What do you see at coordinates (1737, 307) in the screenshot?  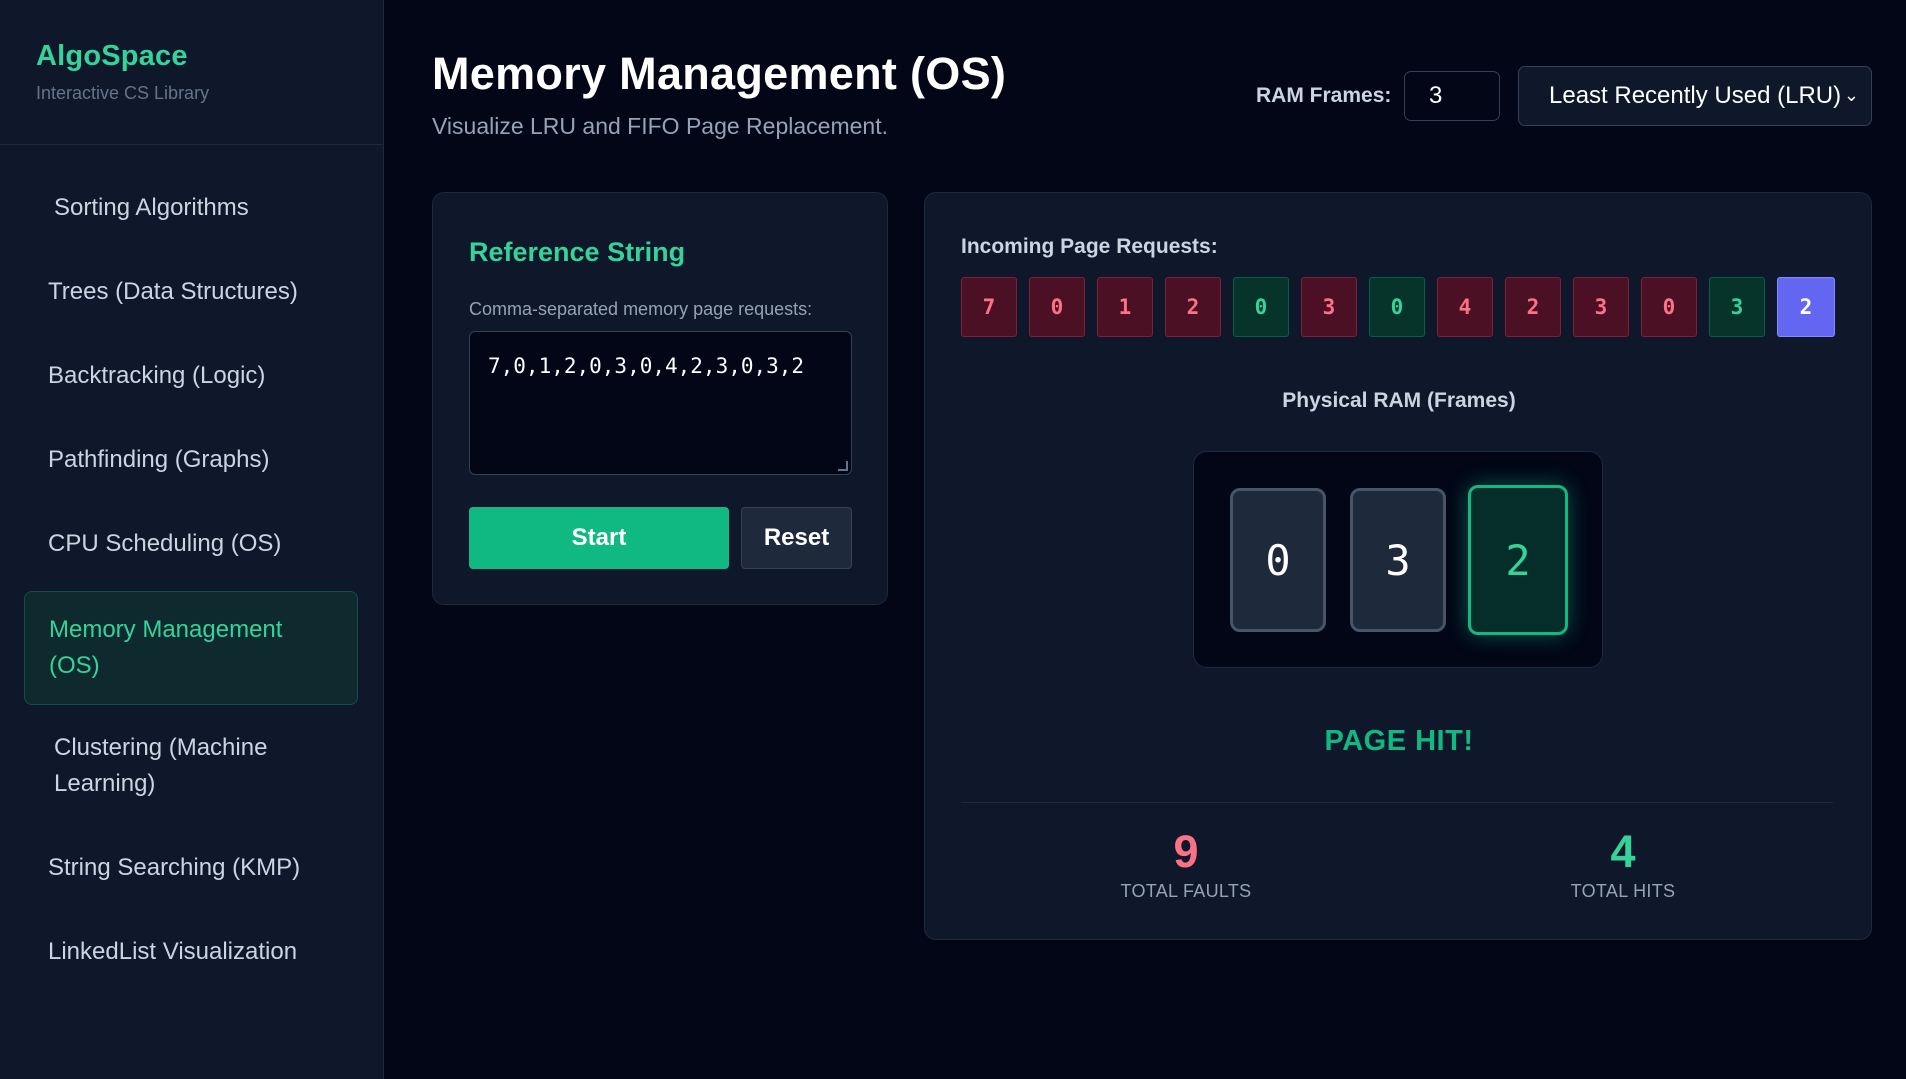 I see `page-request-11: 3` at bounding box center [1737, 307].